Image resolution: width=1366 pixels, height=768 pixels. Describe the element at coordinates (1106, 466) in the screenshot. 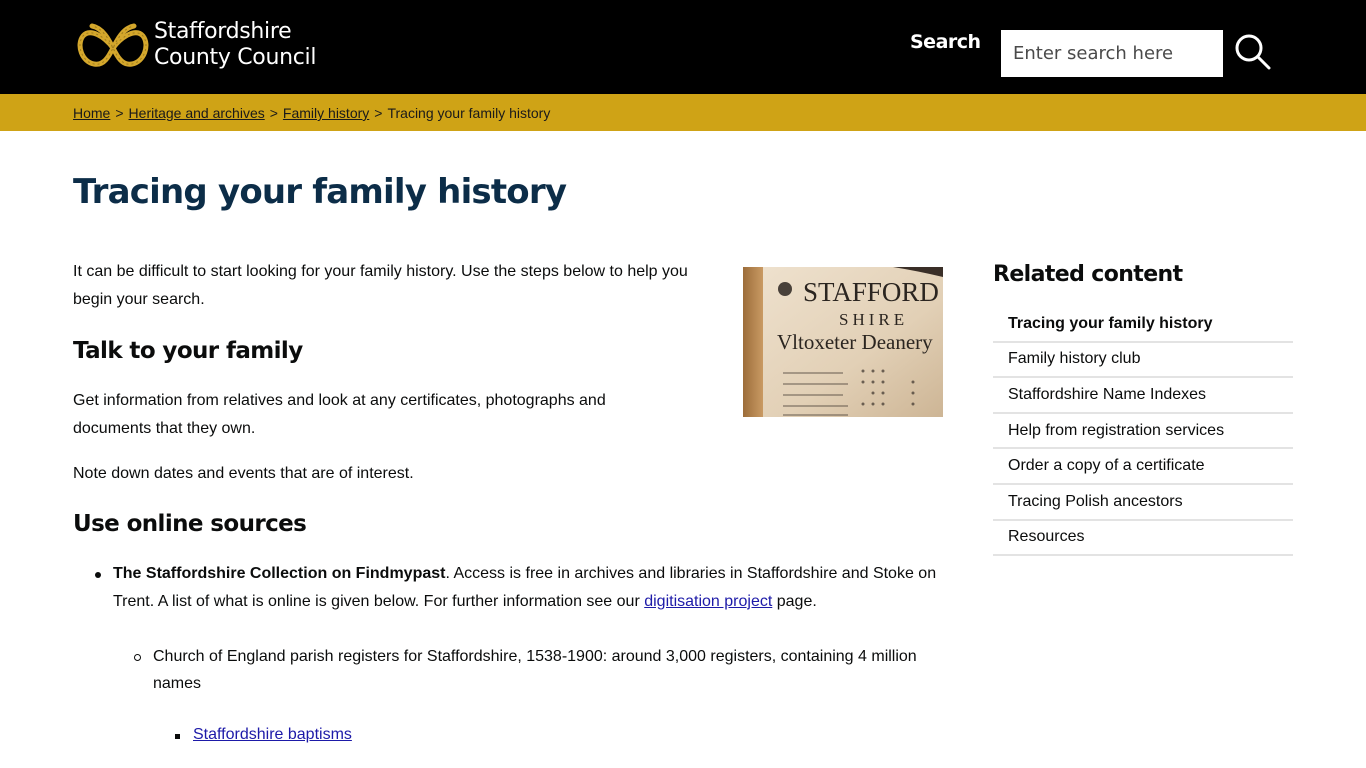

I see `related-link: Order a copy of a certificate` at that location.